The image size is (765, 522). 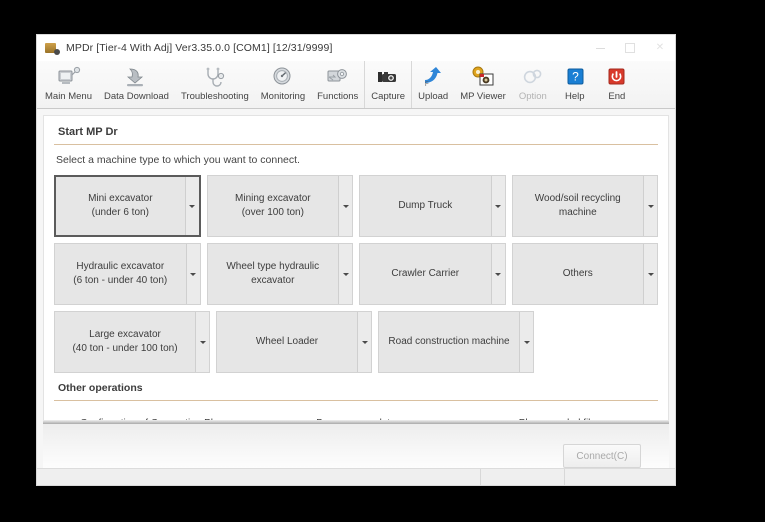 I want to click on toolbar-label: MP Viewer, so click(x=483, y=96).